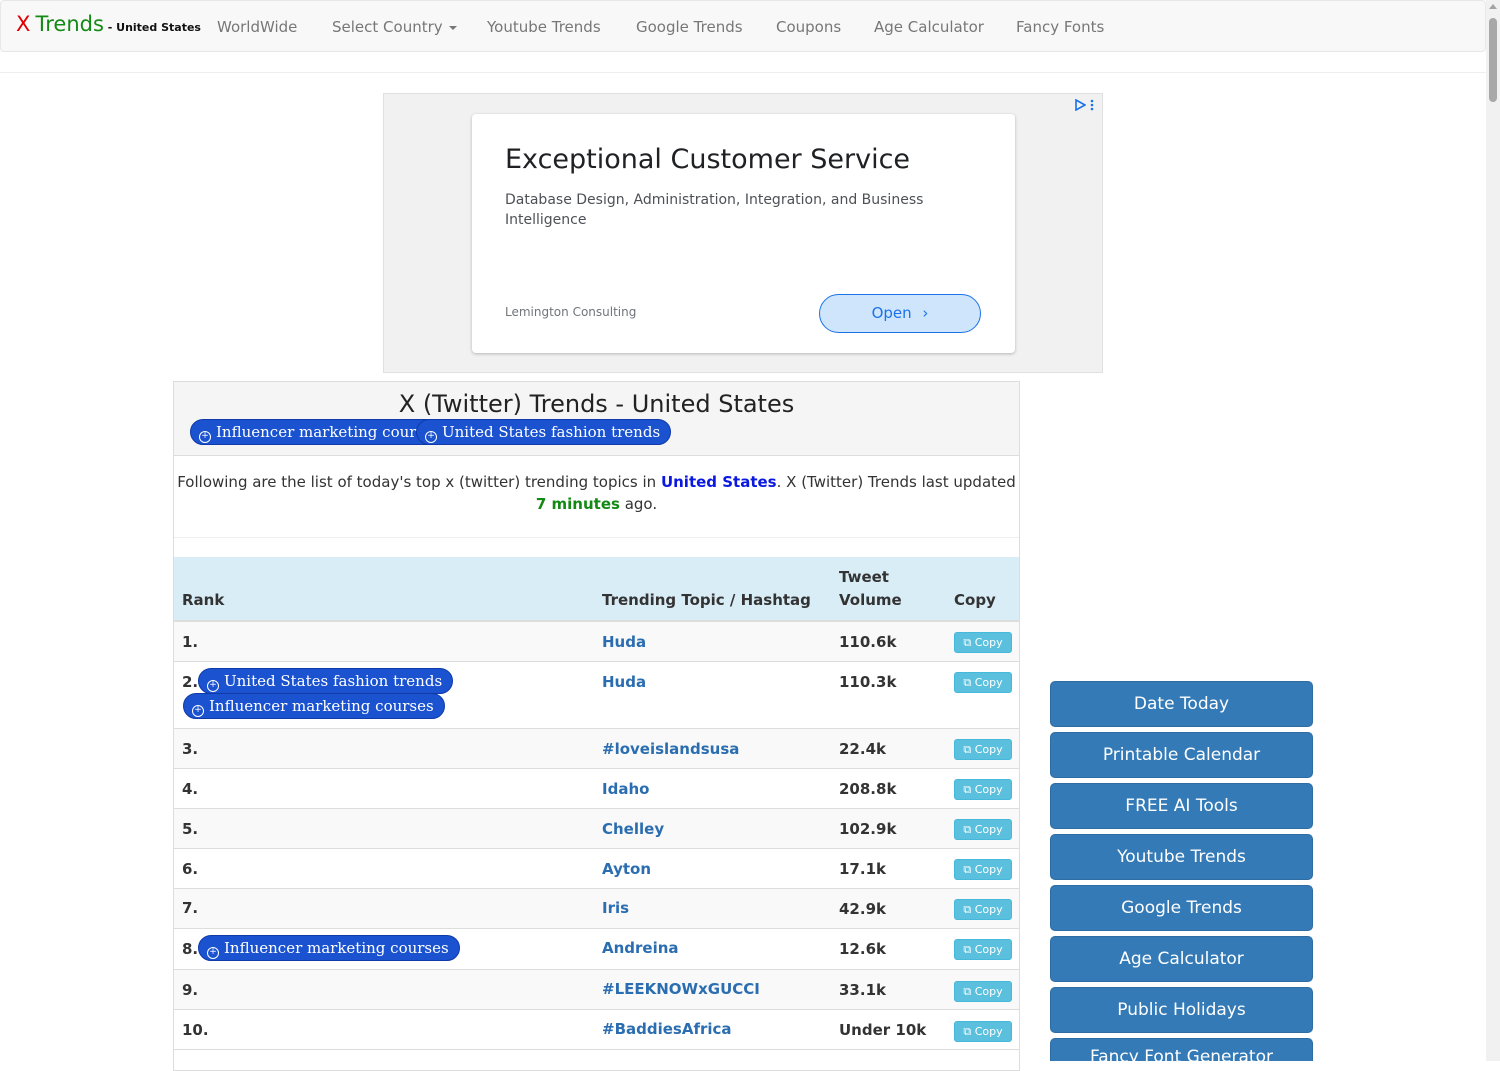  What do you see at coordinates (452, 27) in the screenshot?
I see `caret-down-icon` at bounding box center [452, 27].